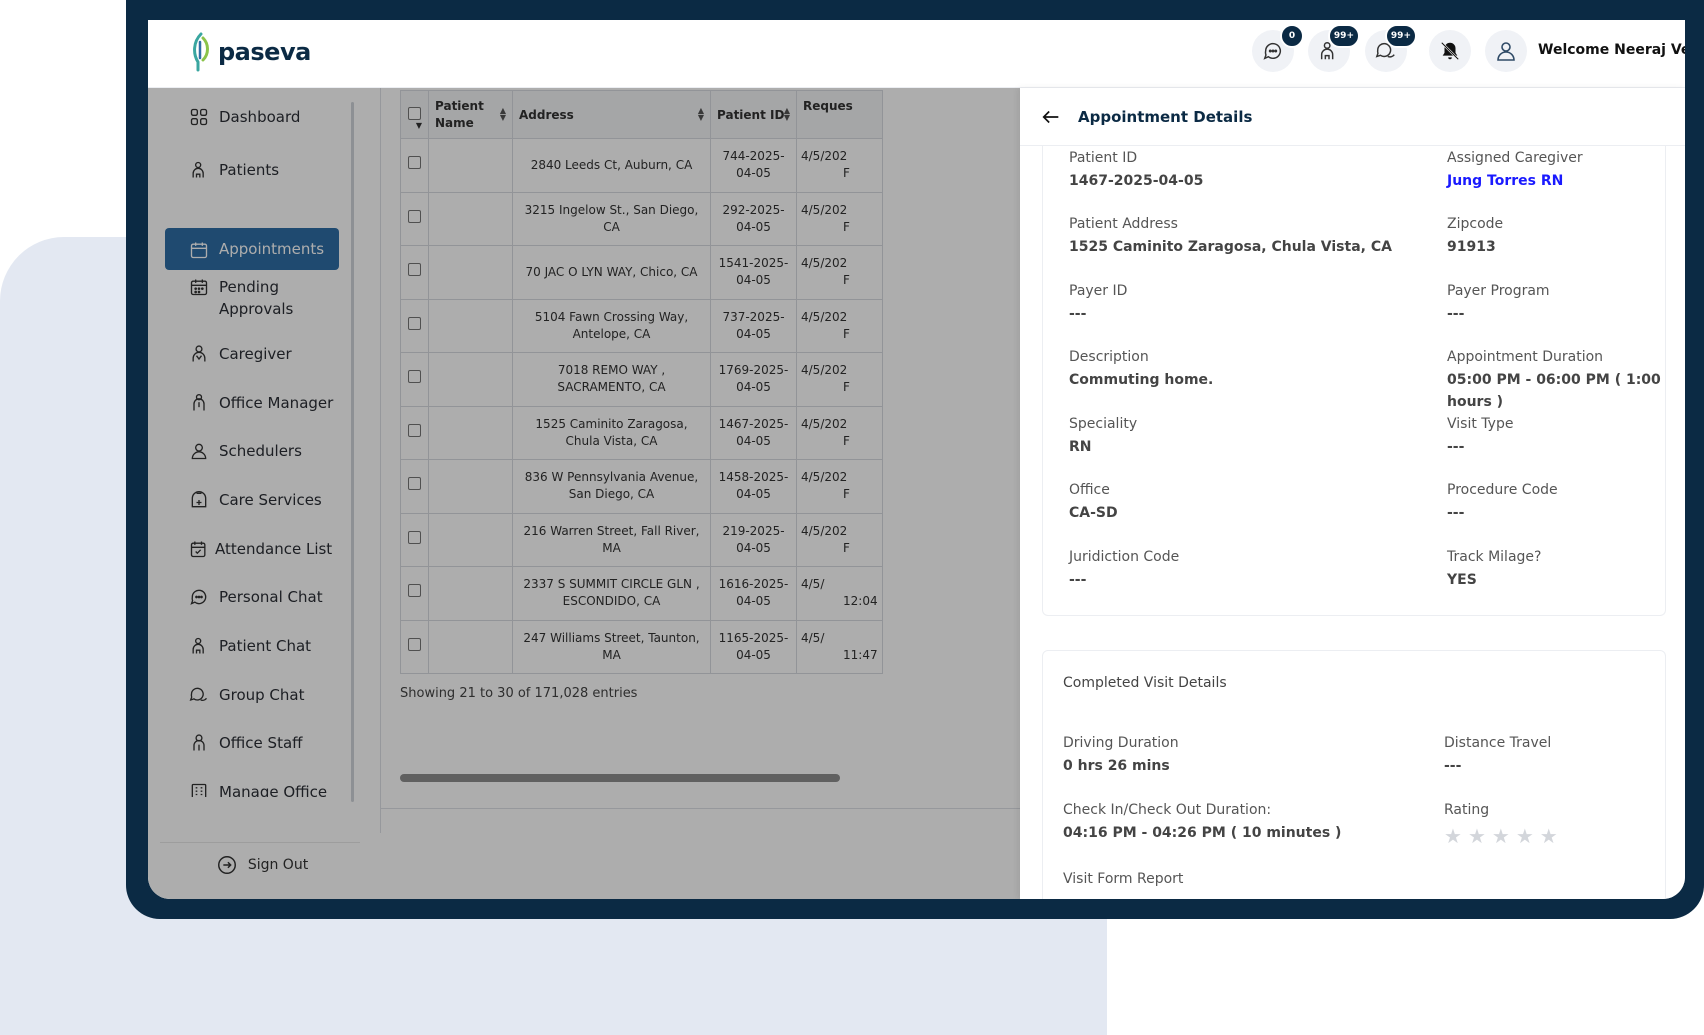  Describe the element at coordinates (1502, 502) in the screenshot. I see `field-procedure-code: Procedure Code ---` at that location.